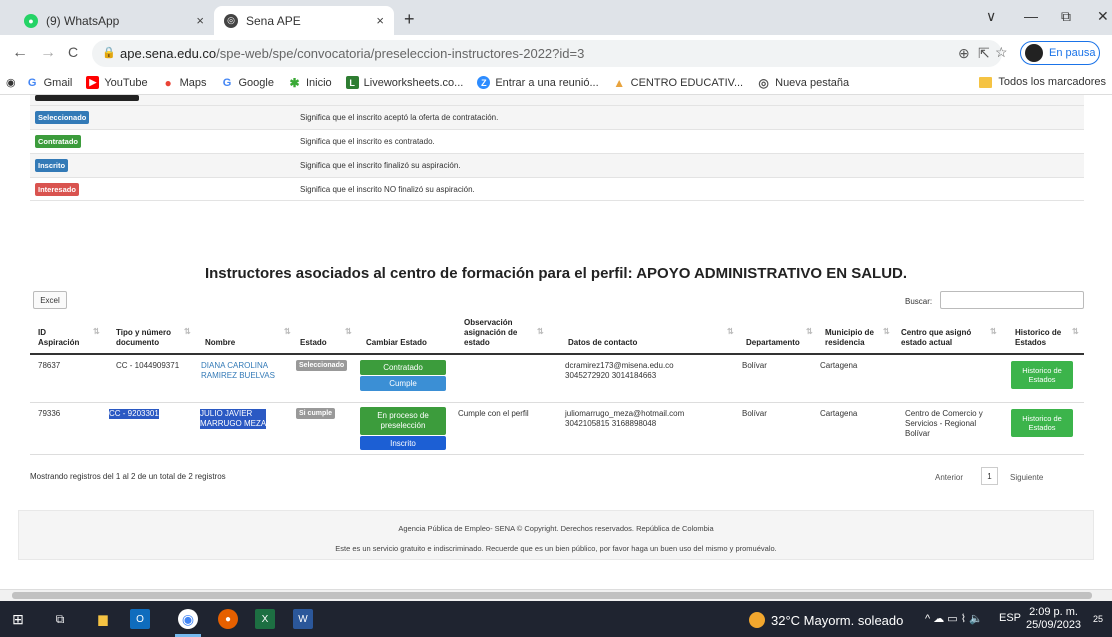  I want to click on col-contacto: Datos de contacto, so click(602, 343).